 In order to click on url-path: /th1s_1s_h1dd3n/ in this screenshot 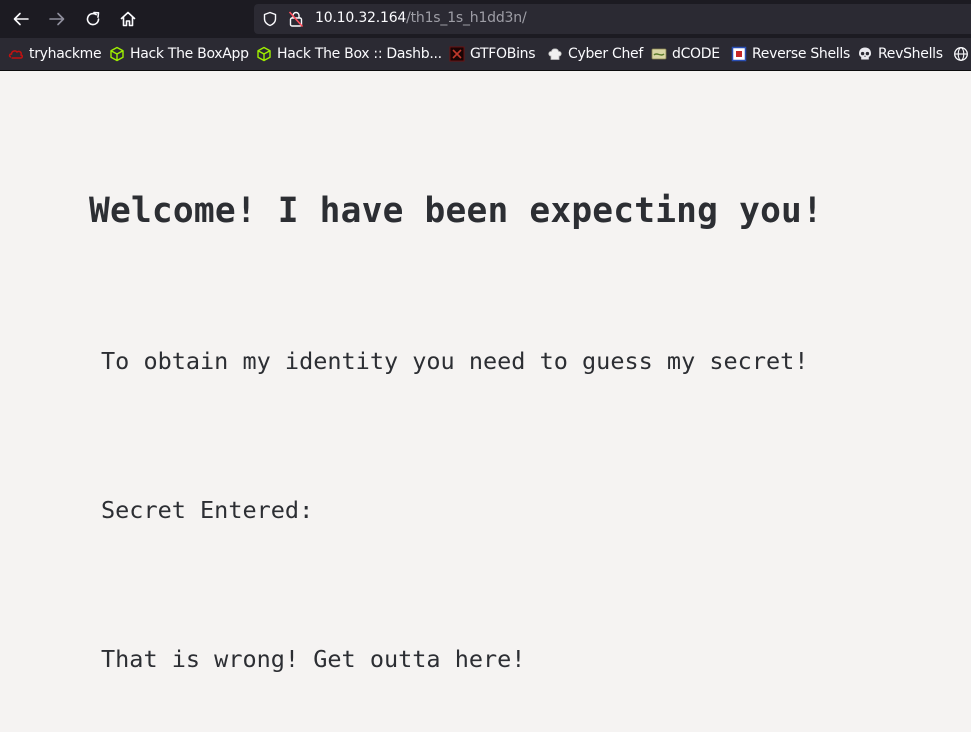, I will do `click(466, 18)`.